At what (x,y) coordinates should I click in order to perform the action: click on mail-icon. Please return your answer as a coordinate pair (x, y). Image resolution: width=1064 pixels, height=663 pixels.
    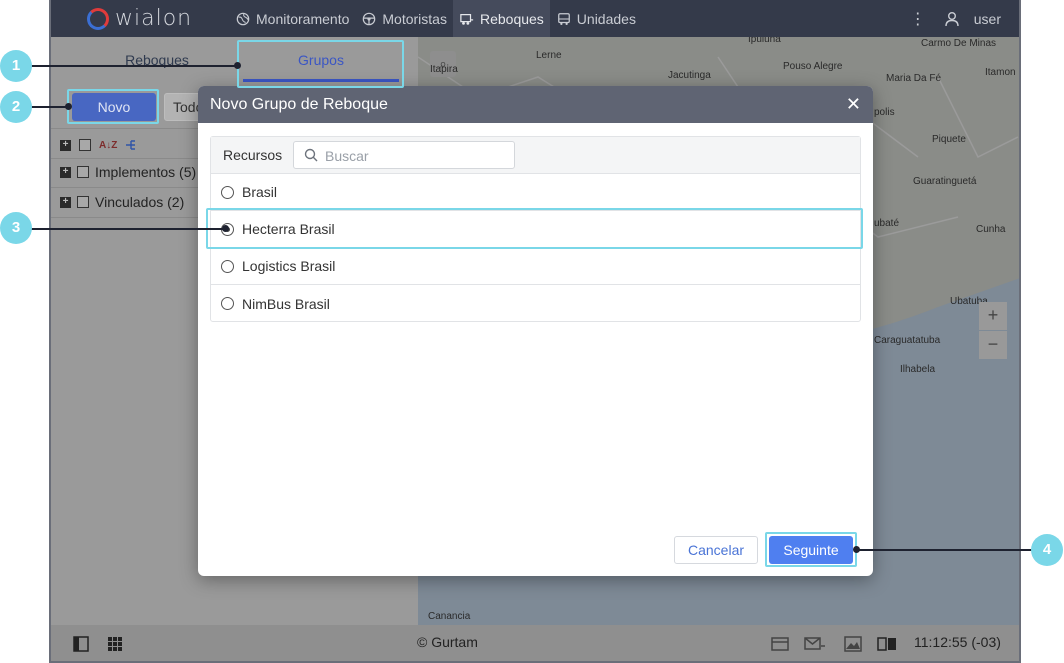
    Looking at the image, I should click on (815, 644).